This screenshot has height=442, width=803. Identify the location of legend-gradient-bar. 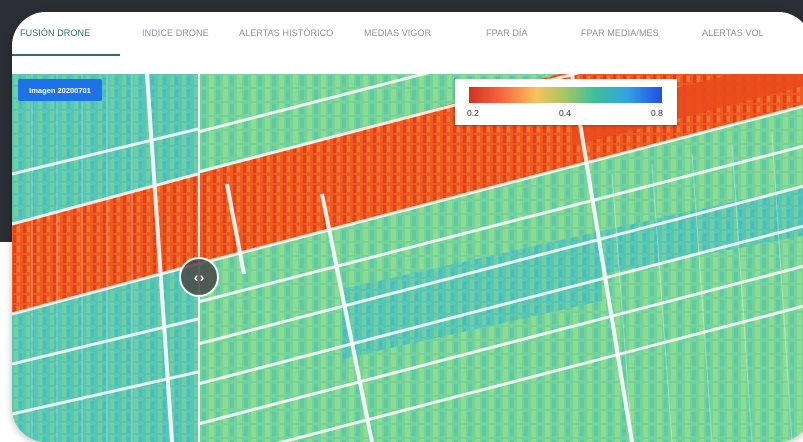
(565, 95).